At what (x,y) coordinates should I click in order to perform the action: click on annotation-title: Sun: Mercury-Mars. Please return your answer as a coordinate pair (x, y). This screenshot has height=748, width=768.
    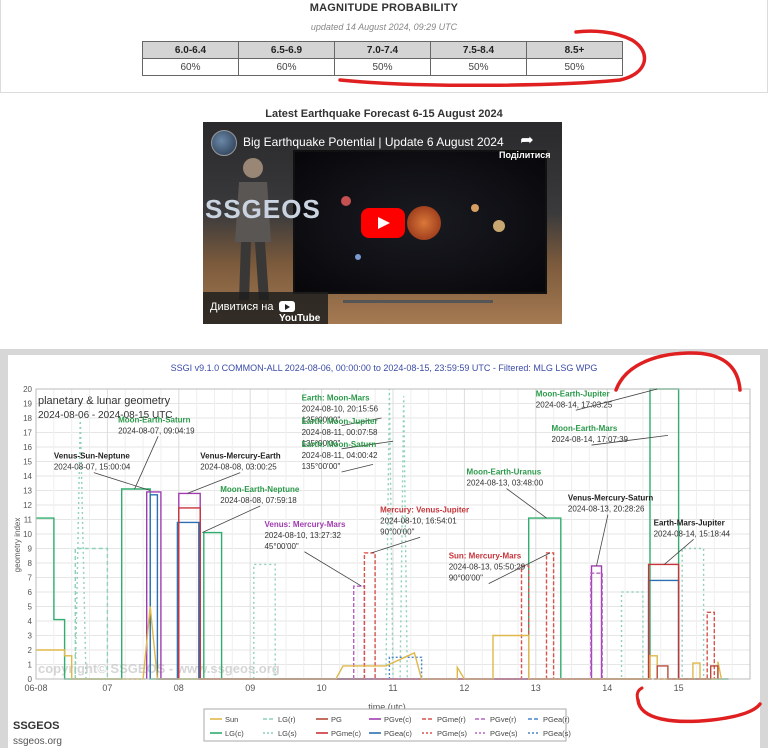
    Looking at the image, I should click on (485, 556).